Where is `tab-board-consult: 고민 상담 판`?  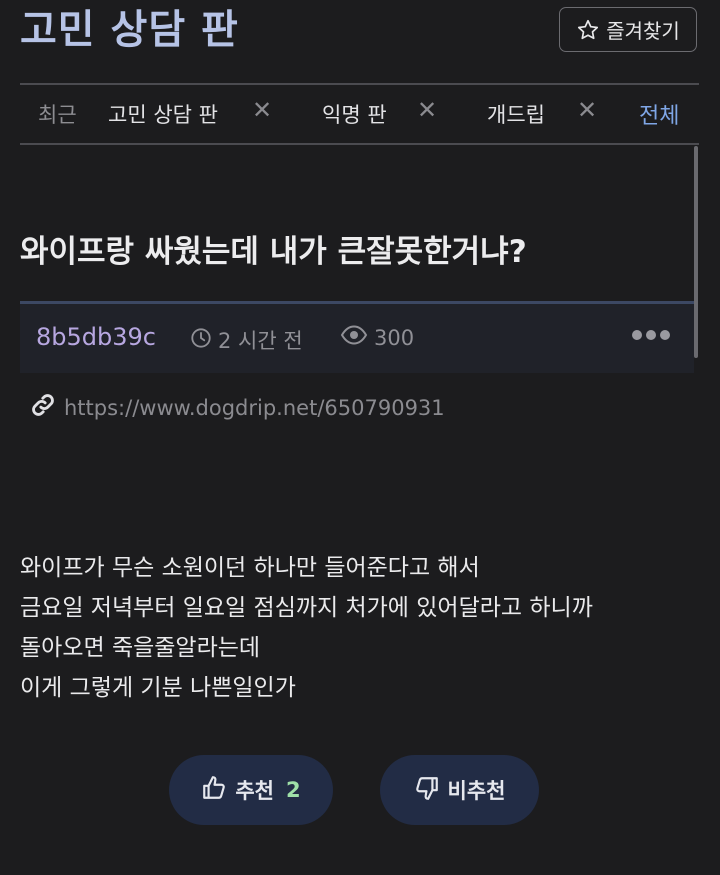
tab-board-consult: 고민 상담 판 is located at coordinates (163, 114).